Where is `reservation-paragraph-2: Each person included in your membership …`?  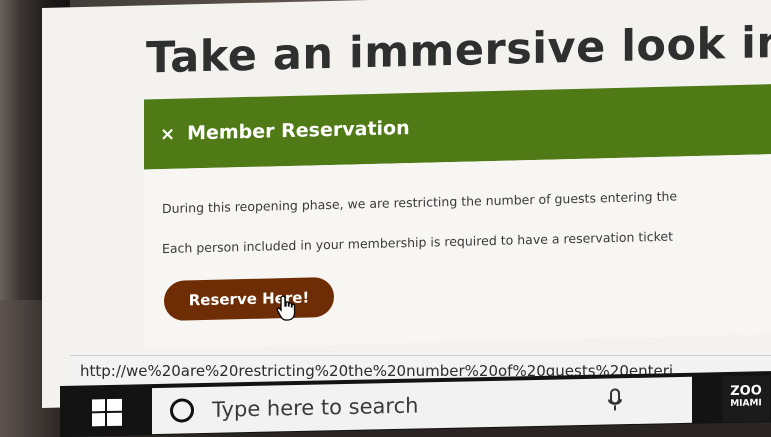
reservation-paragraph-2: Each person included in your membership … is located at coordinates (418, 242).